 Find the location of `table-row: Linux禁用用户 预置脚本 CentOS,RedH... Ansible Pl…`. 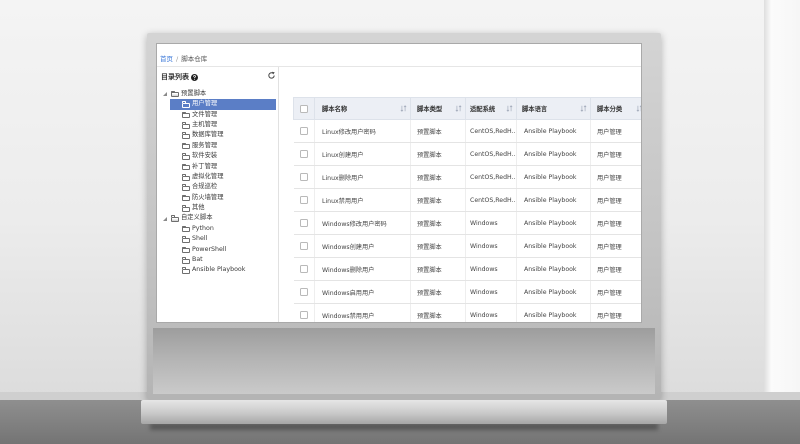

table-row: Linux禁用用户 预置脚本 CentOS,RedH... Ansible Pl… is located at coordinates (467, 200).